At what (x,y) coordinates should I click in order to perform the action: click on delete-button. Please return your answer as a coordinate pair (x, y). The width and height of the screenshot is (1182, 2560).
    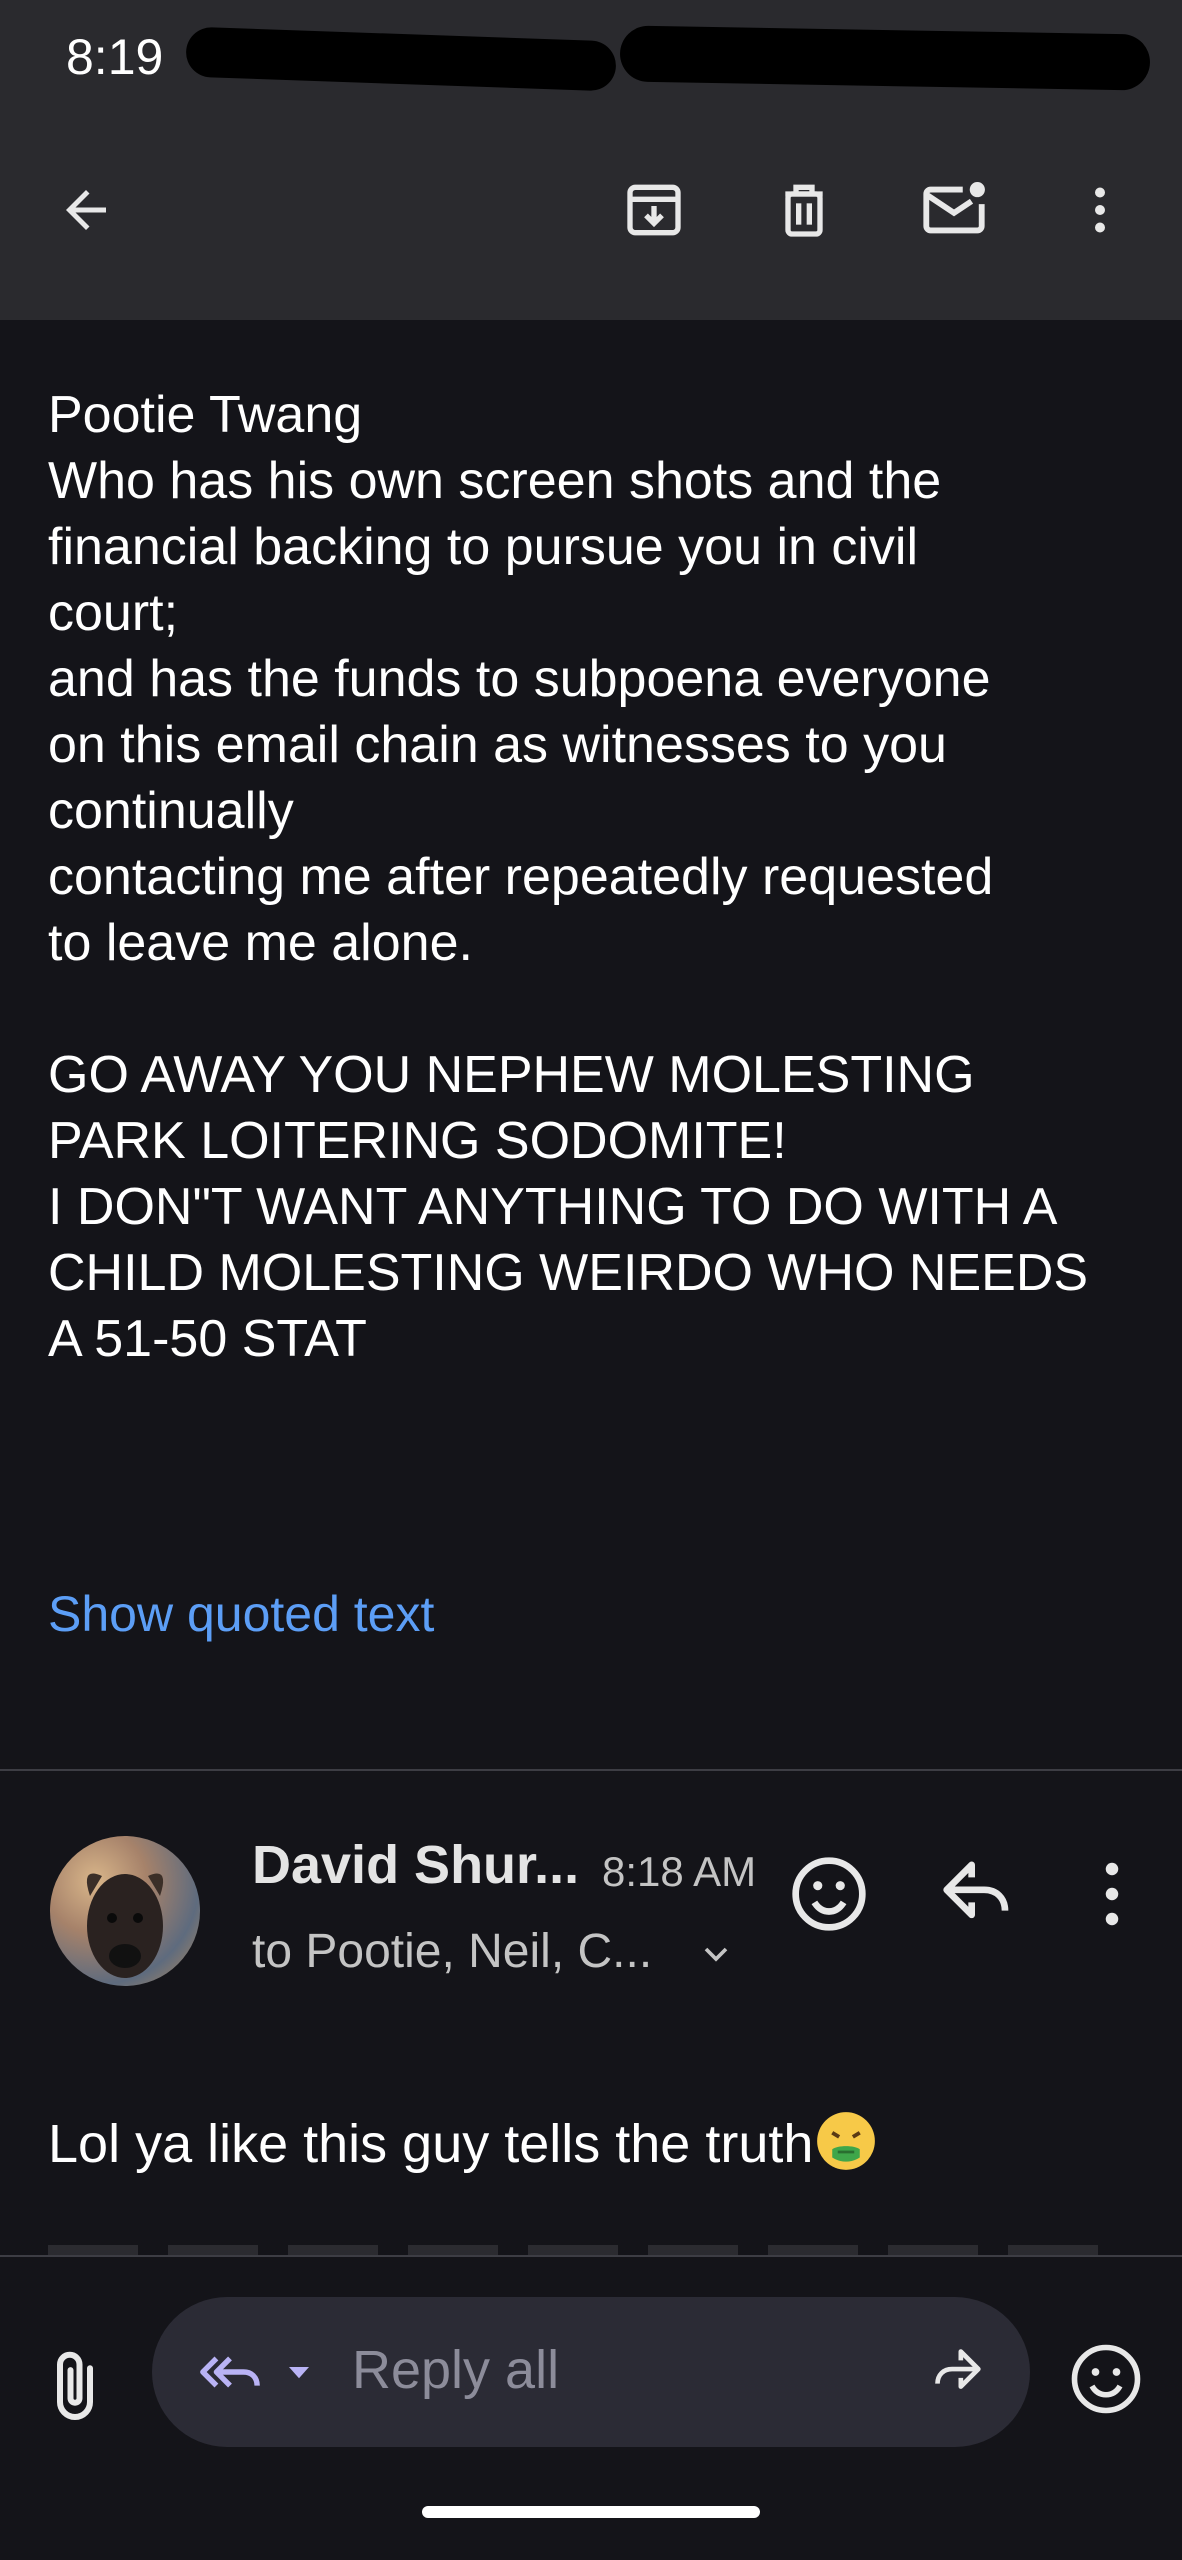
    Looking at the image, I should click on (804, 210).